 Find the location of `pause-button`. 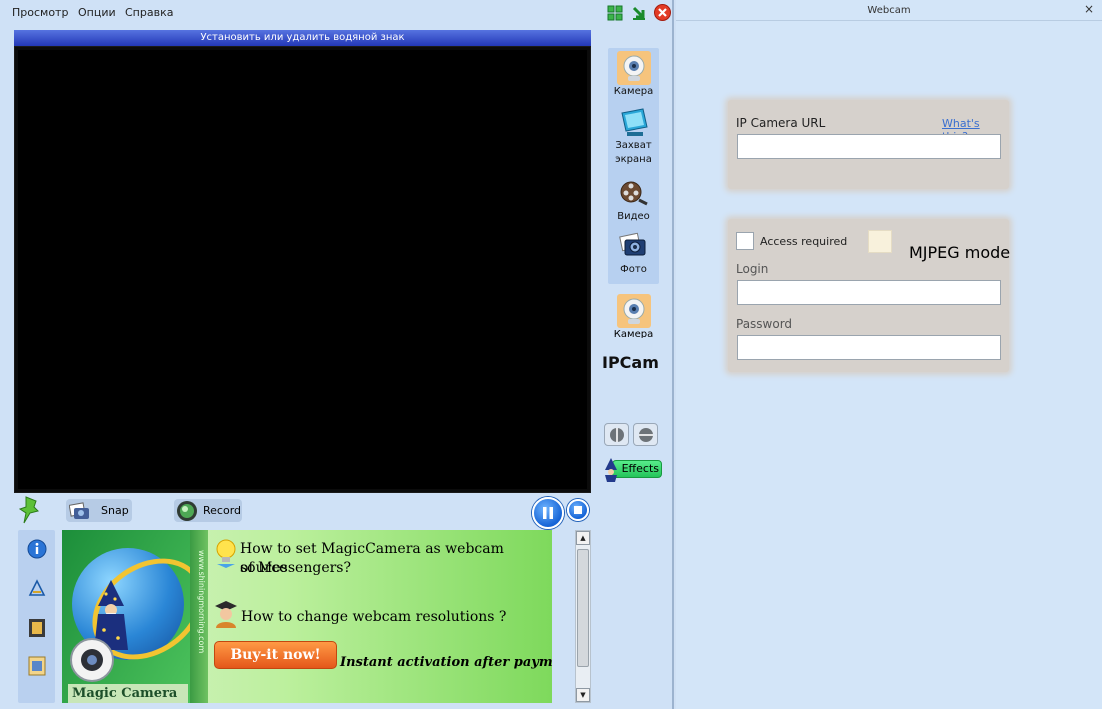

pause-button is located at coordinates (548, 513).